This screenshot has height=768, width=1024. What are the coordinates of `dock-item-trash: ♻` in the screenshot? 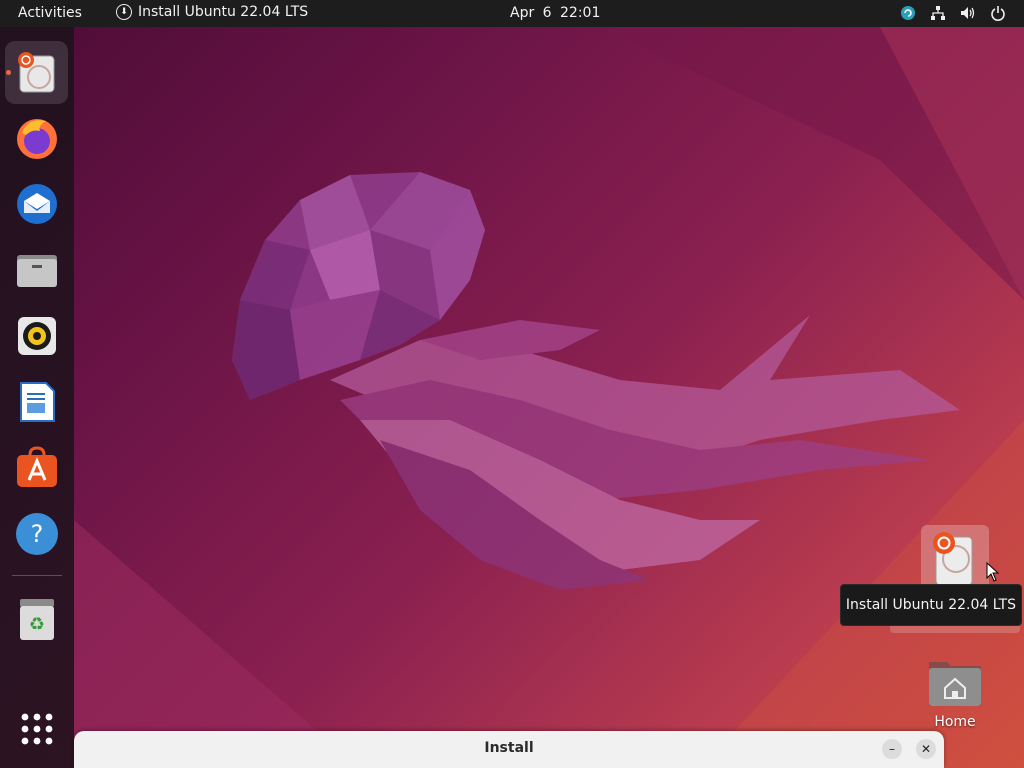 It's located at (36, 618).